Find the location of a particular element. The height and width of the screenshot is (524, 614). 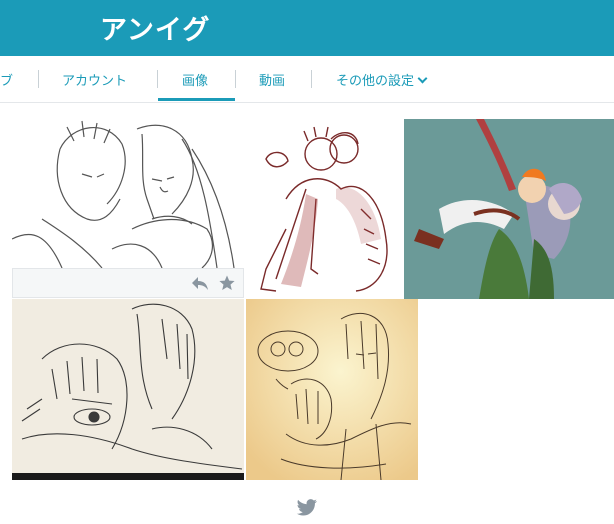

closeup-artwork is located at coordinates (128, 391).